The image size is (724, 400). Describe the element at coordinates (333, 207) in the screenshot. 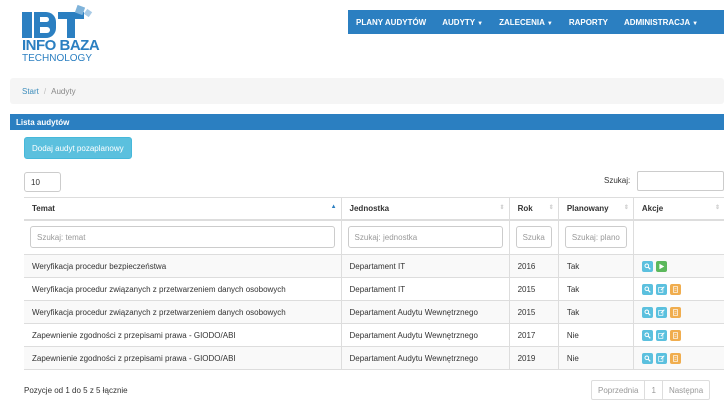

I see `sort-asc-icon: ▲` at that location.